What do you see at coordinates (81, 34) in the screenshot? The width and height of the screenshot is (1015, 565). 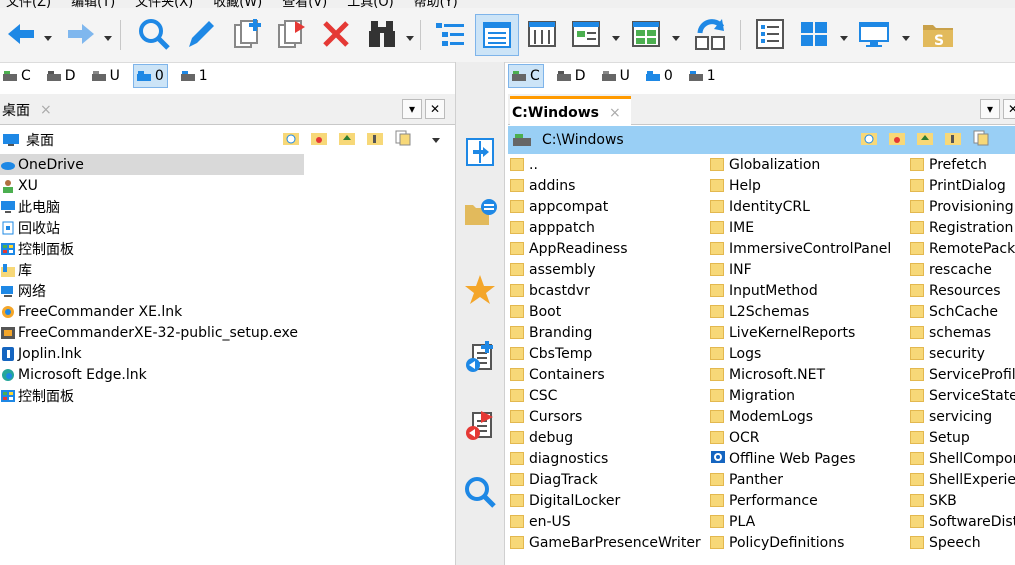 I see `forward-arrow-icon` at bounding box center [81, 34].